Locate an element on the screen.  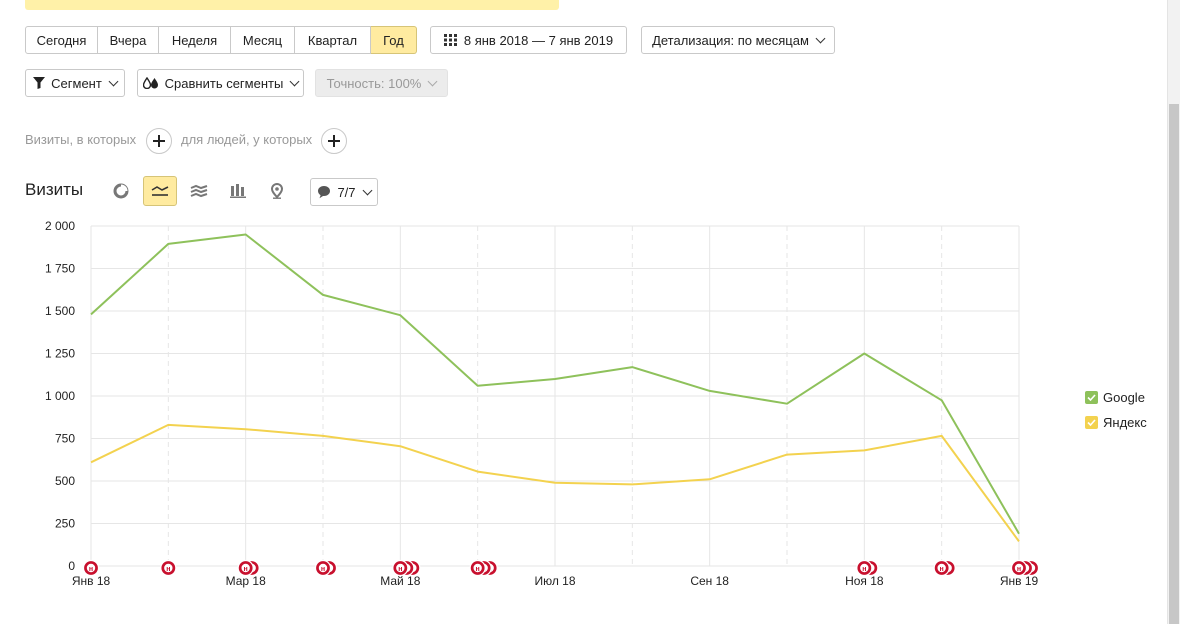
bar-chart-icon is located at coordinates (238, 191).